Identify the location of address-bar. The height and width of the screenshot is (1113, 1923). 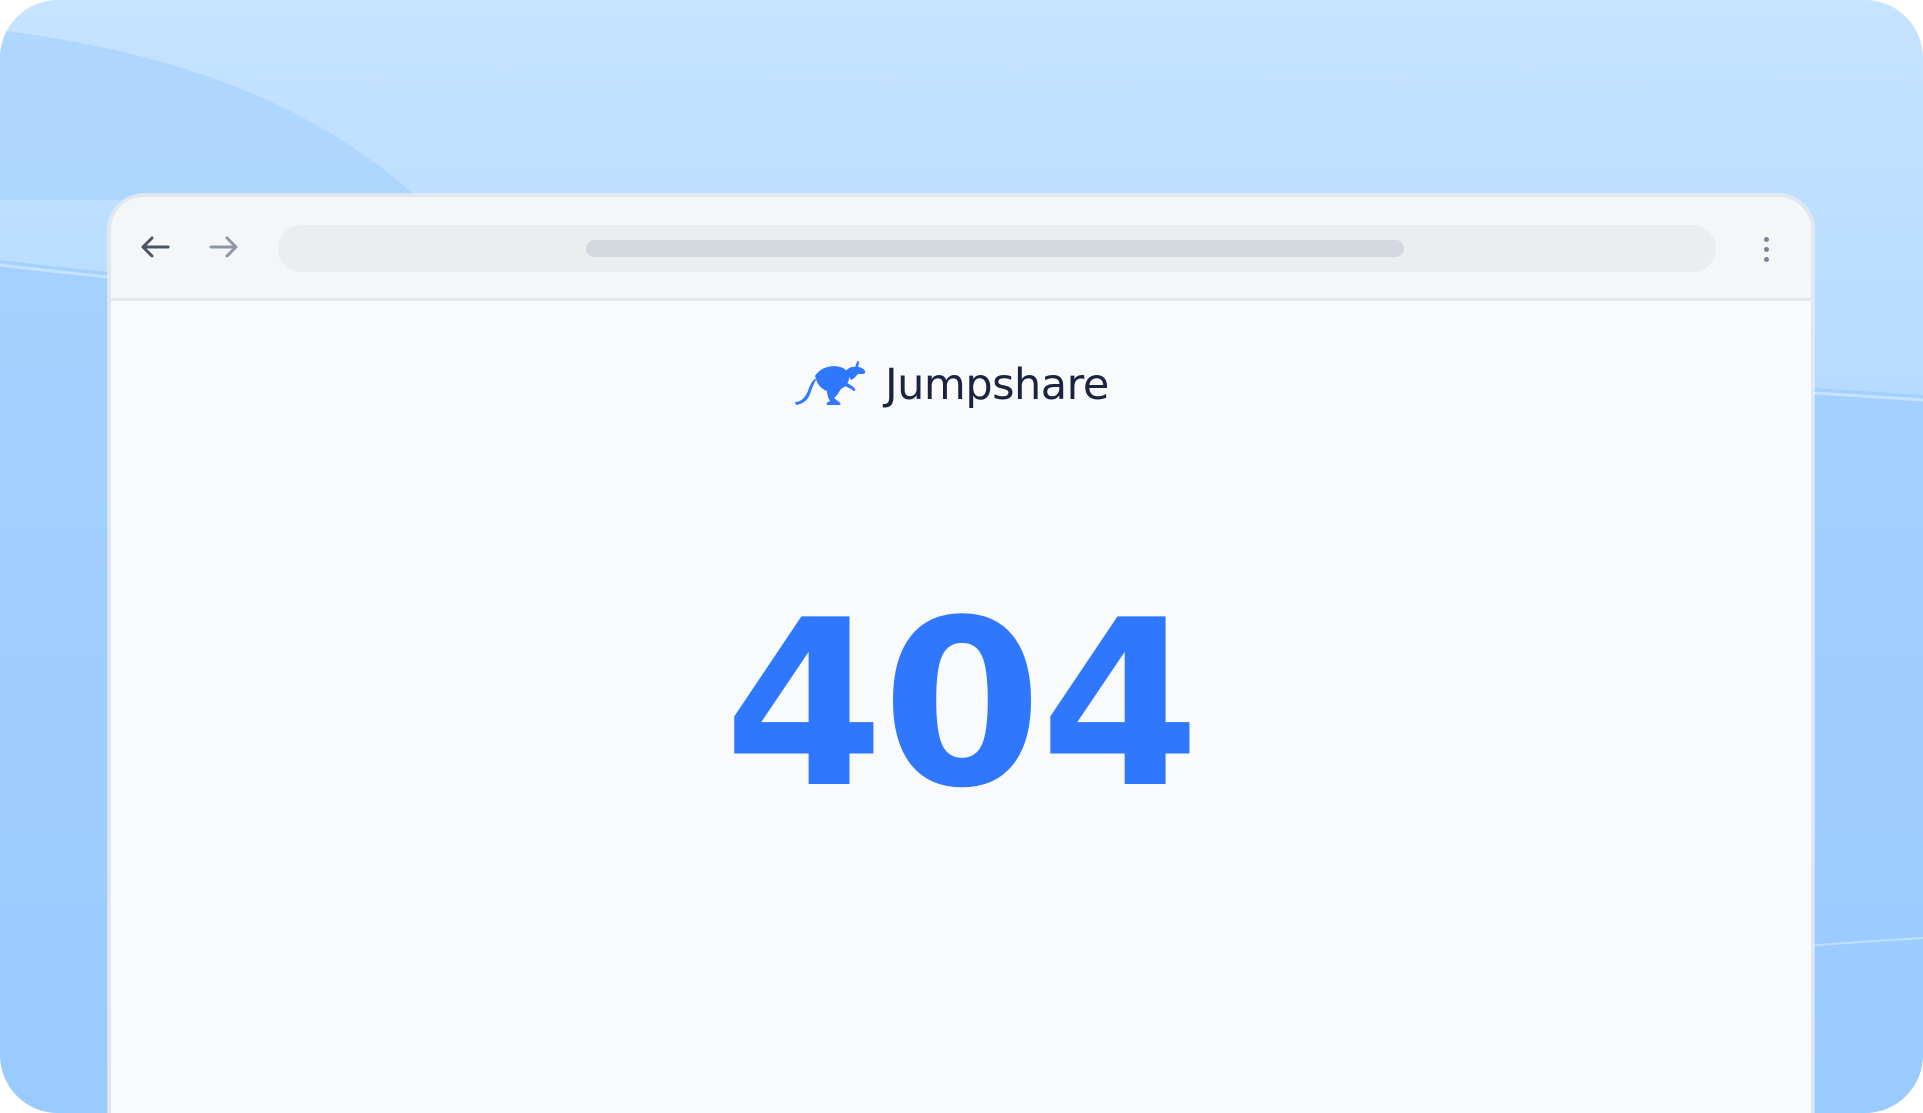
(997, 248).